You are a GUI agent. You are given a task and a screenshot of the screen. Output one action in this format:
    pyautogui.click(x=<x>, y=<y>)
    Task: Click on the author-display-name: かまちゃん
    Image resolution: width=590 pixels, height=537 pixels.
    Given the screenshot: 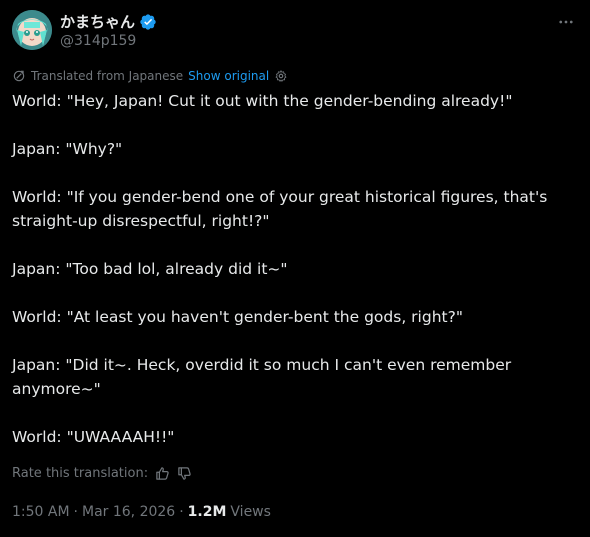 What is the action you would take?
    pyautogui.click(x=97, y=22)
    